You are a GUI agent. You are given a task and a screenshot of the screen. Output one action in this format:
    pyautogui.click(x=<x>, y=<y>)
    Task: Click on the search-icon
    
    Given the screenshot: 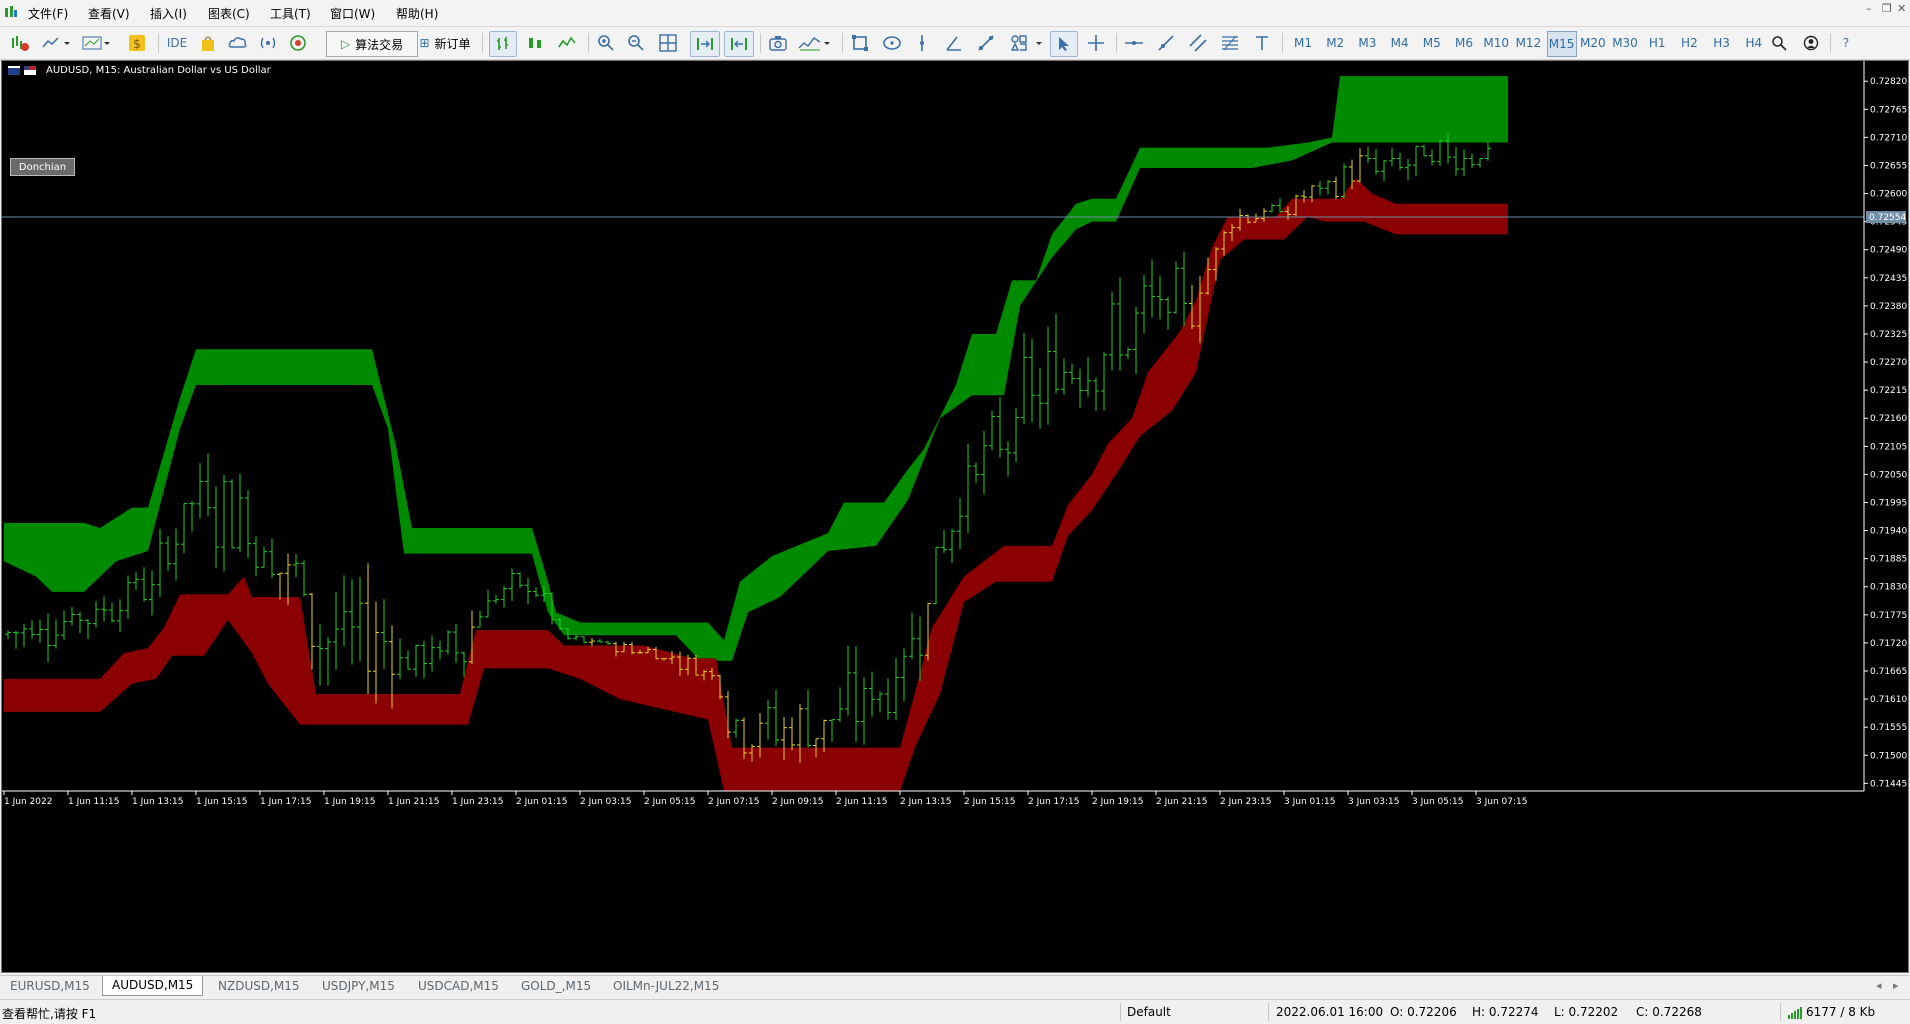 What is the action you would take?
    pyautogui.click(x=1779, y=43)
    